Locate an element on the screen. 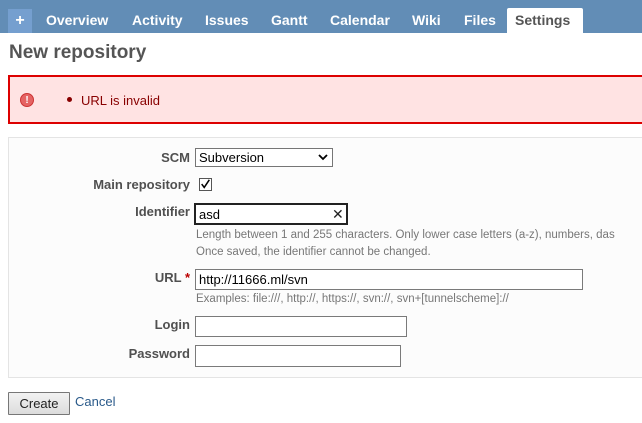 The width and height of the screenshot is (642, 423). error-explanation: ! URL is invalid is located at coordinates (325, 99).